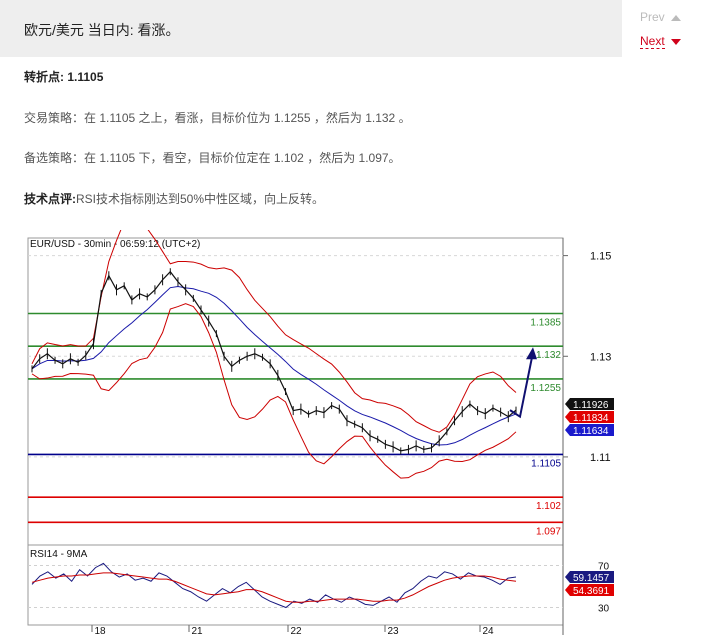 The width and height of the screenshot is (719, 640). What do you see at coordinates (675, 31) in the screenshot?
I see `pager: Prev Next` at bounding box center [675, 31].